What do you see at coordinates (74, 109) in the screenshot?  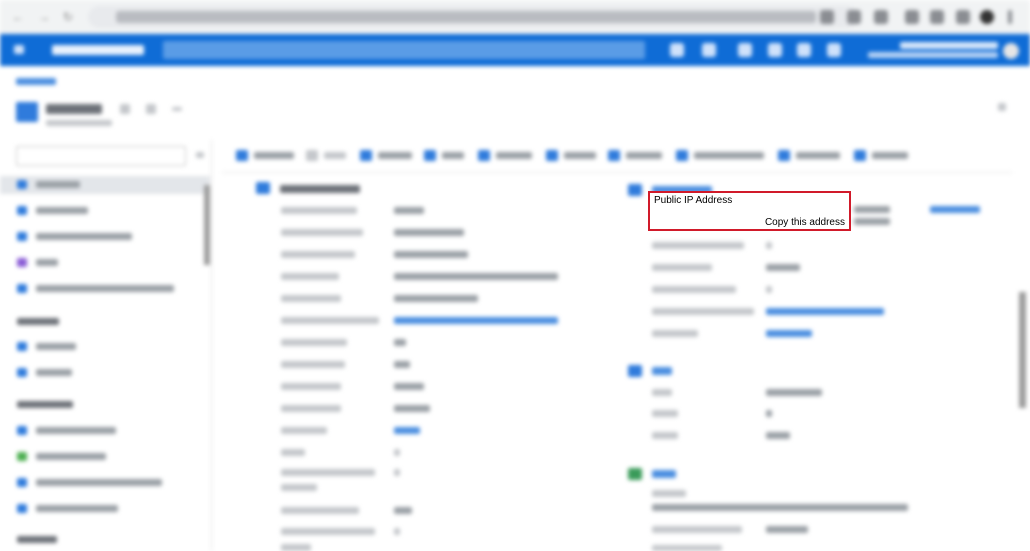 I see `resource-title` at bounding box center [74, 109].